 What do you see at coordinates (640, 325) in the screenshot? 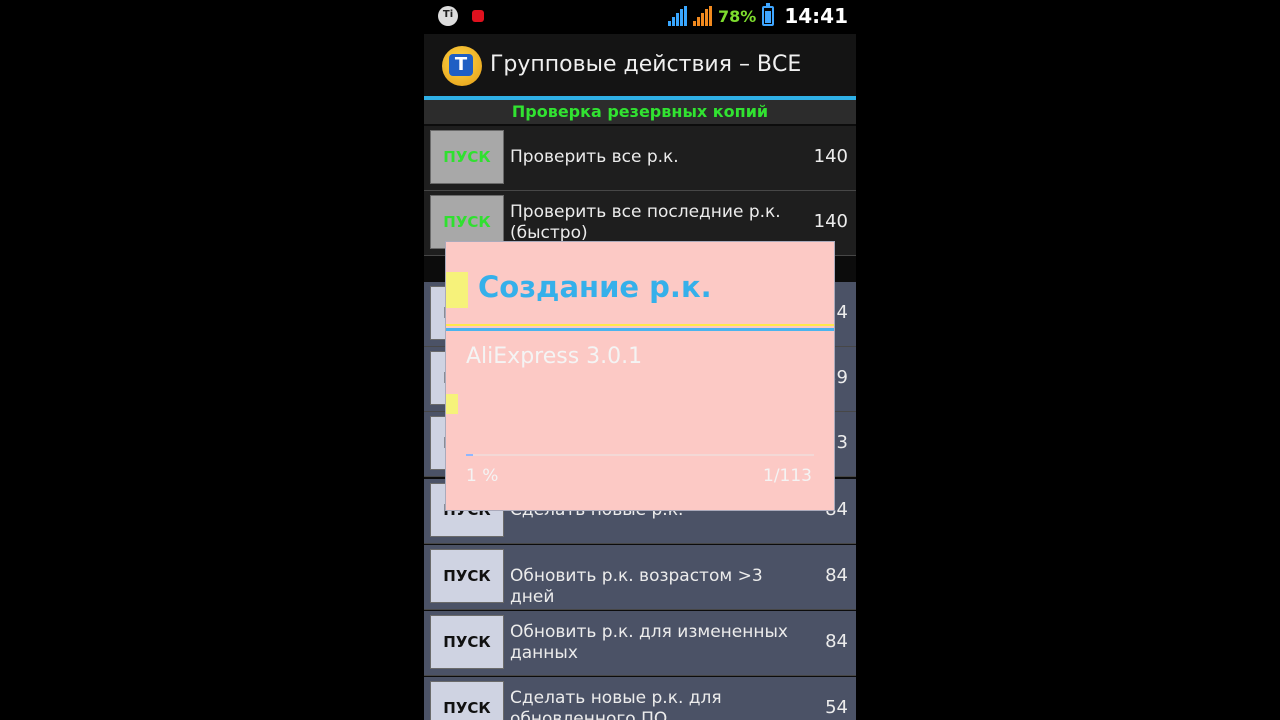
I see `dialog-divider` at bounding box center [640, 325].